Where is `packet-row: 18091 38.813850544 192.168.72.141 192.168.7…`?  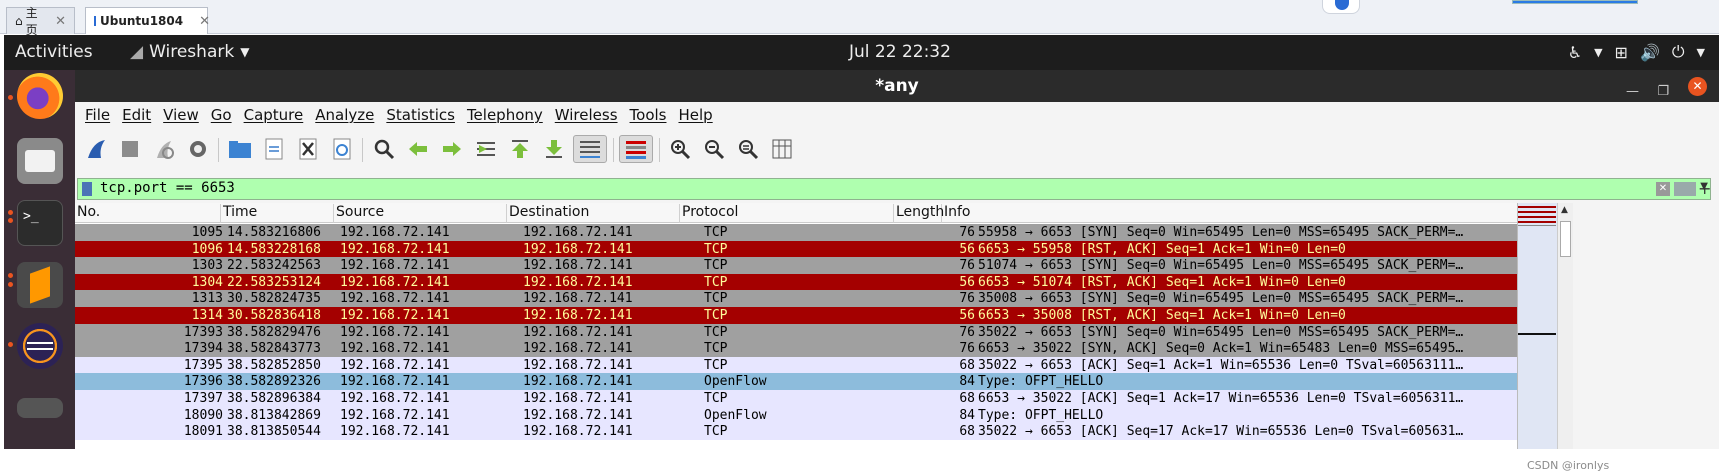 packet-row: 18091 38.813850544 192.168.72.141 192.168.7… is located at coordinates (796, 432).